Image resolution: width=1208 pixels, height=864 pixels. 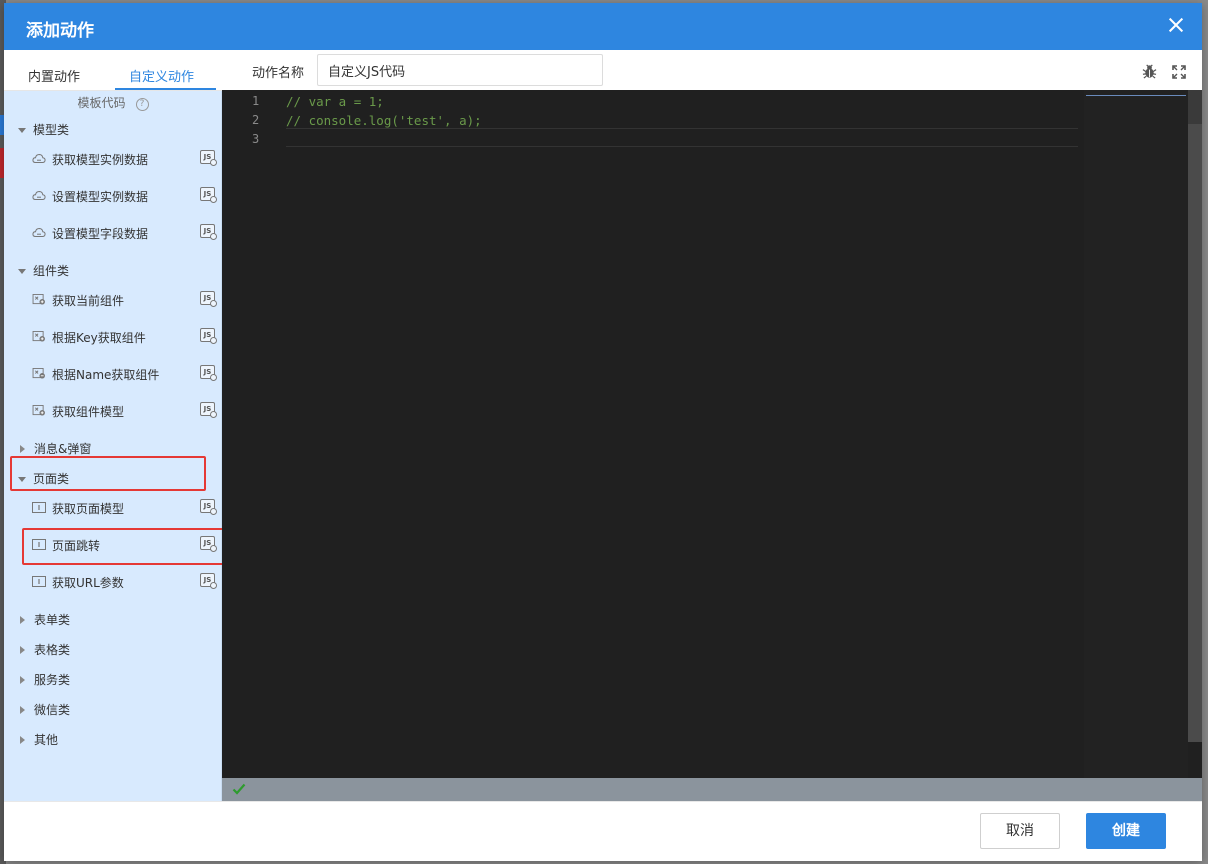 I want to click on category-label: 模型类, so click(x=51, y=130).